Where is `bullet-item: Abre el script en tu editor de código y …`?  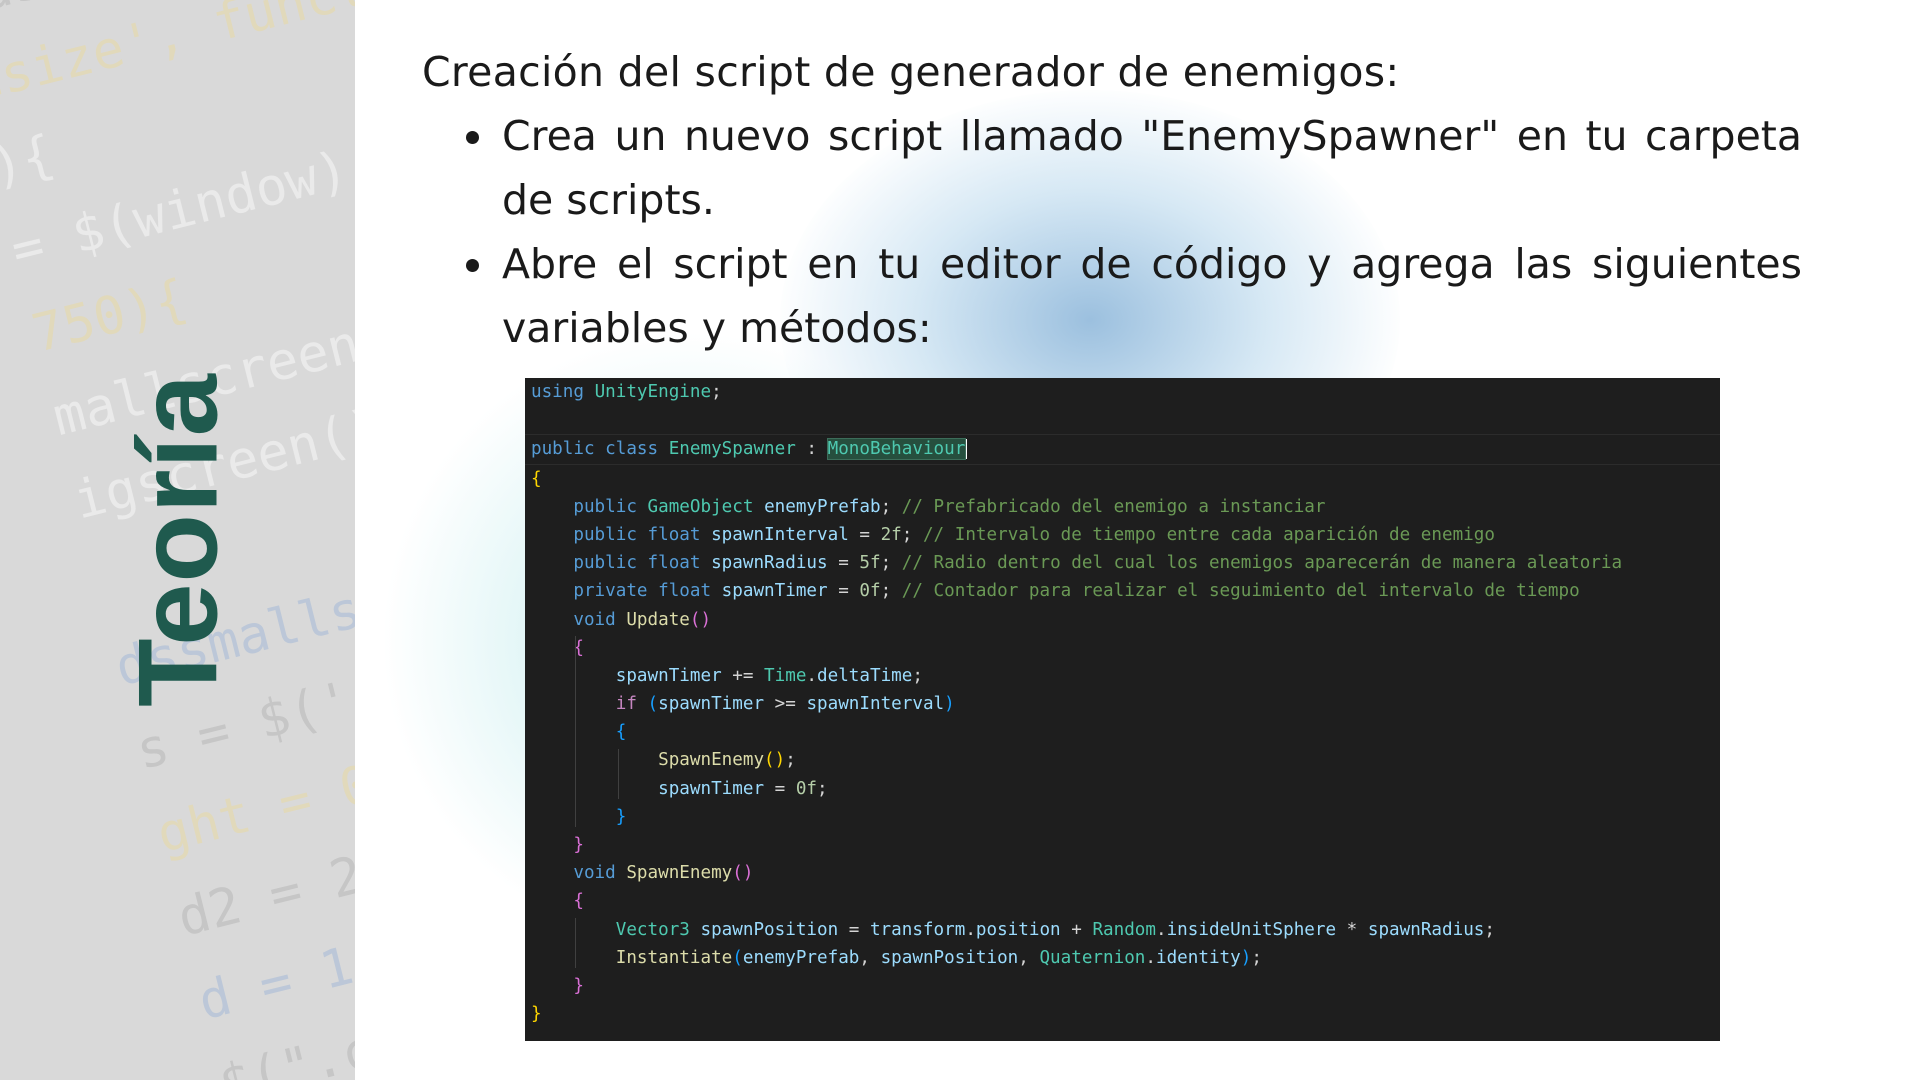 bullet-item: Abre el script en tu editor de código y … is located at coordinates (1134, 296).